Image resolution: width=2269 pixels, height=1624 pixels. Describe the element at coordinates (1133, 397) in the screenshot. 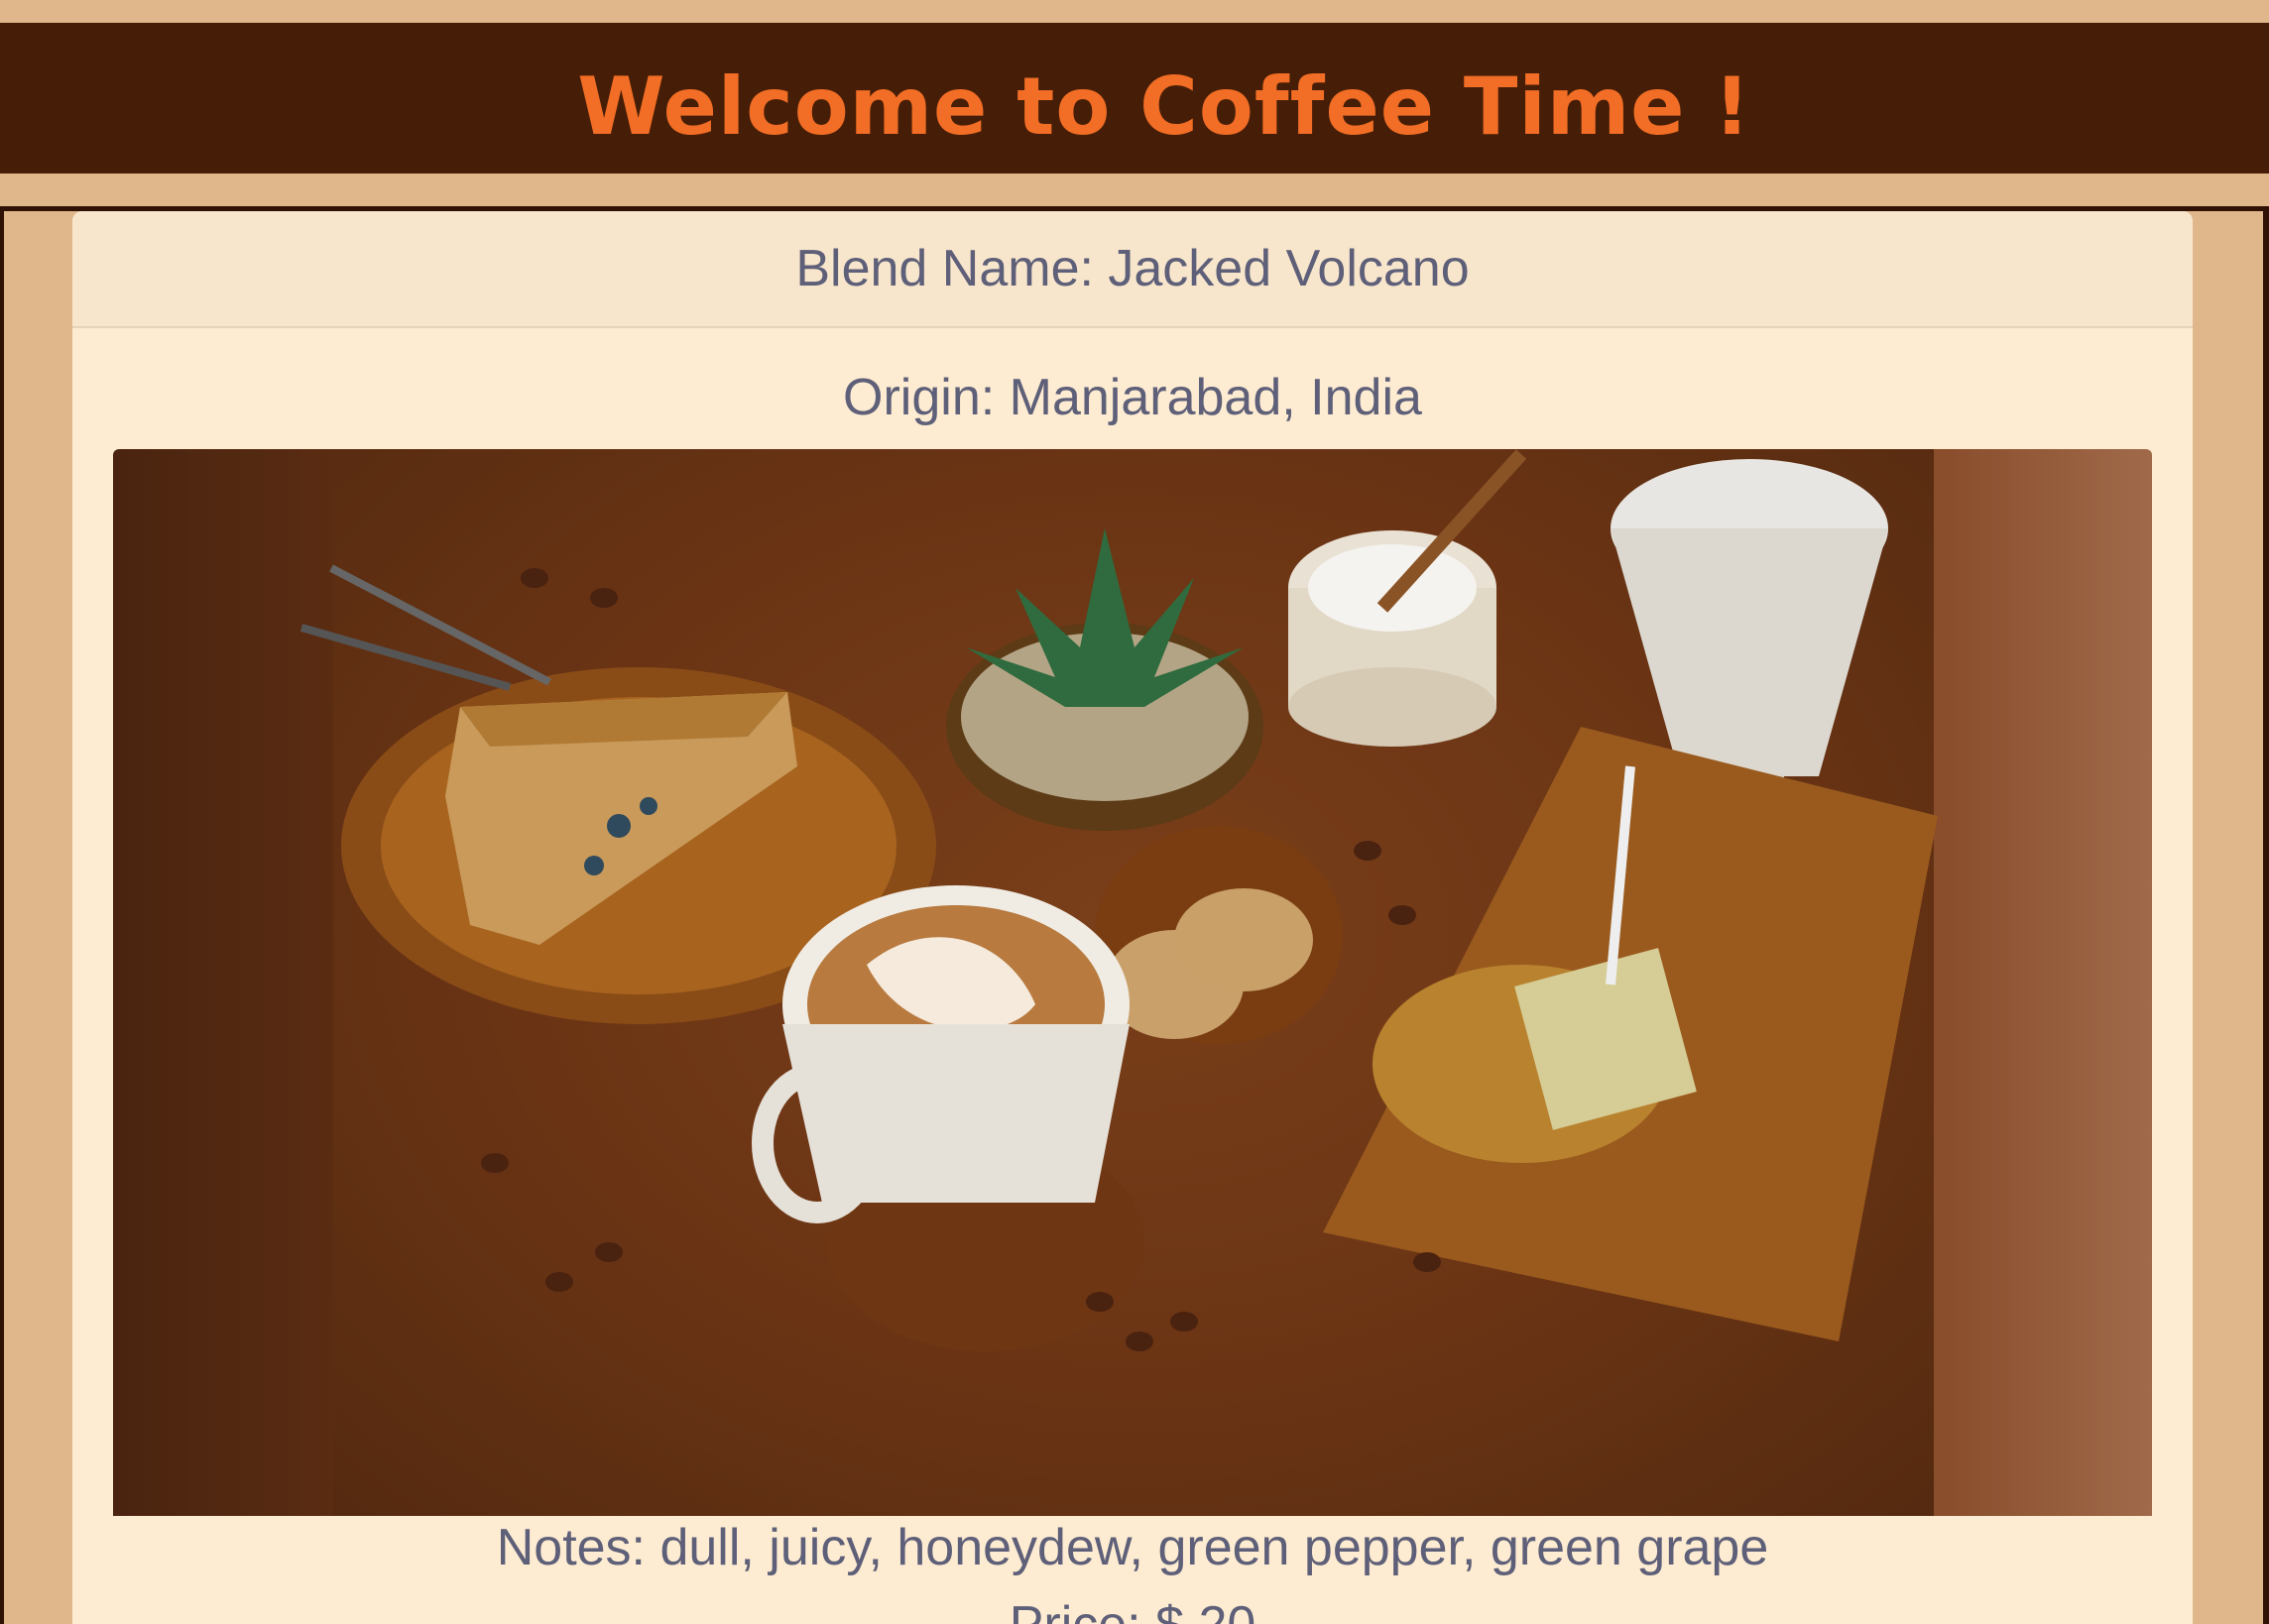

I see `origin-text: Origin: Manjarabad, India` at that location.